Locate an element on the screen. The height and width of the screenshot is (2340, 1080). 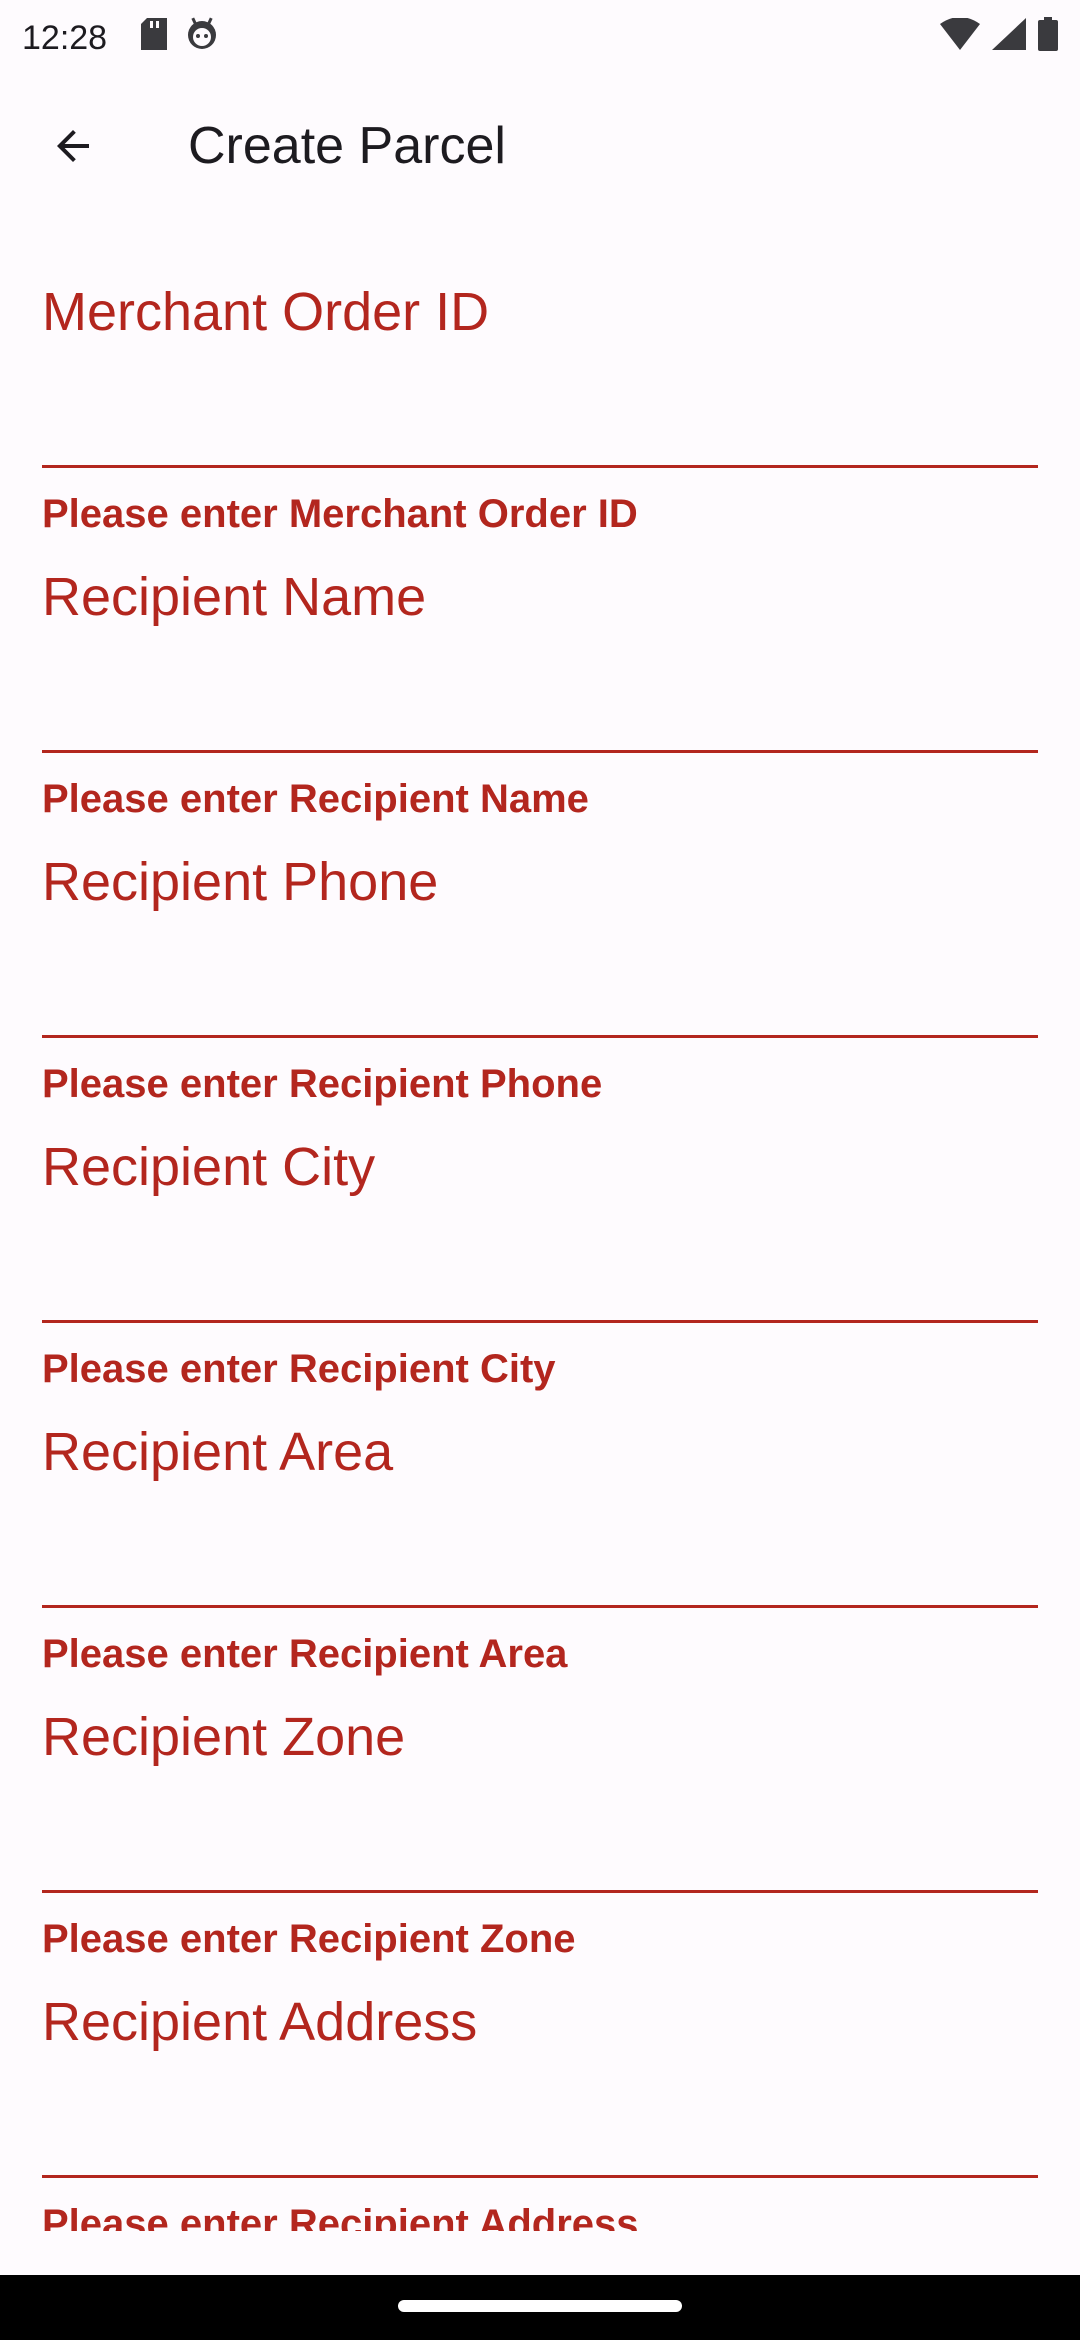
field-label: Recipient Name is located at coordinates (234, 597).